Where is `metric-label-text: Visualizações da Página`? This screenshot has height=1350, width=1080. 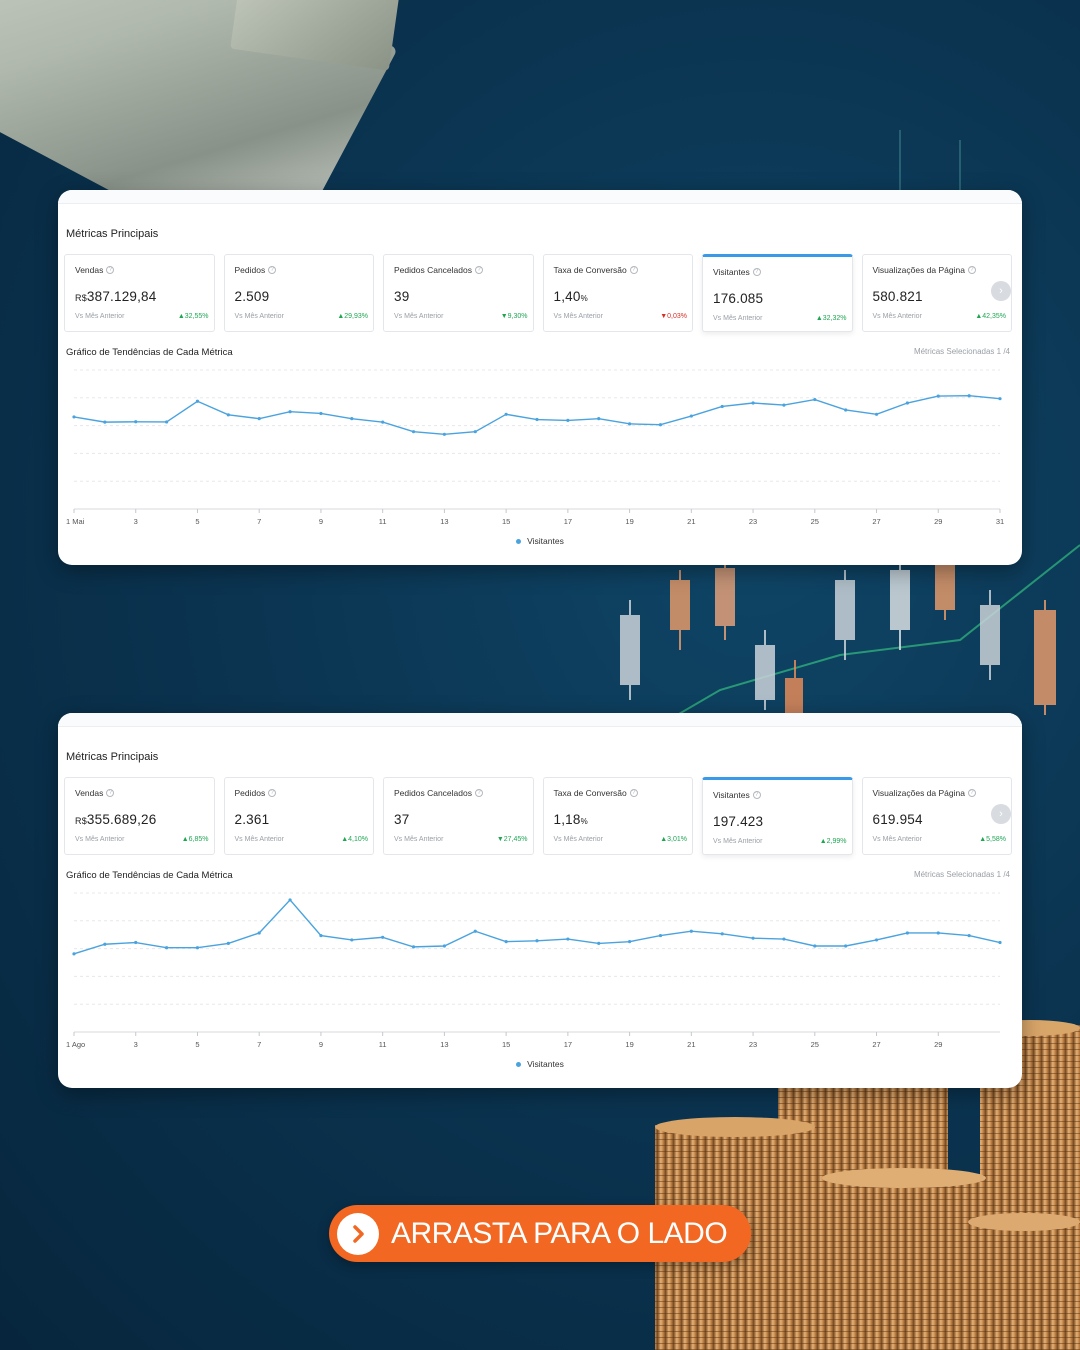 metric-label-text: Visualizações da Página is located at coordinates (918, 793).